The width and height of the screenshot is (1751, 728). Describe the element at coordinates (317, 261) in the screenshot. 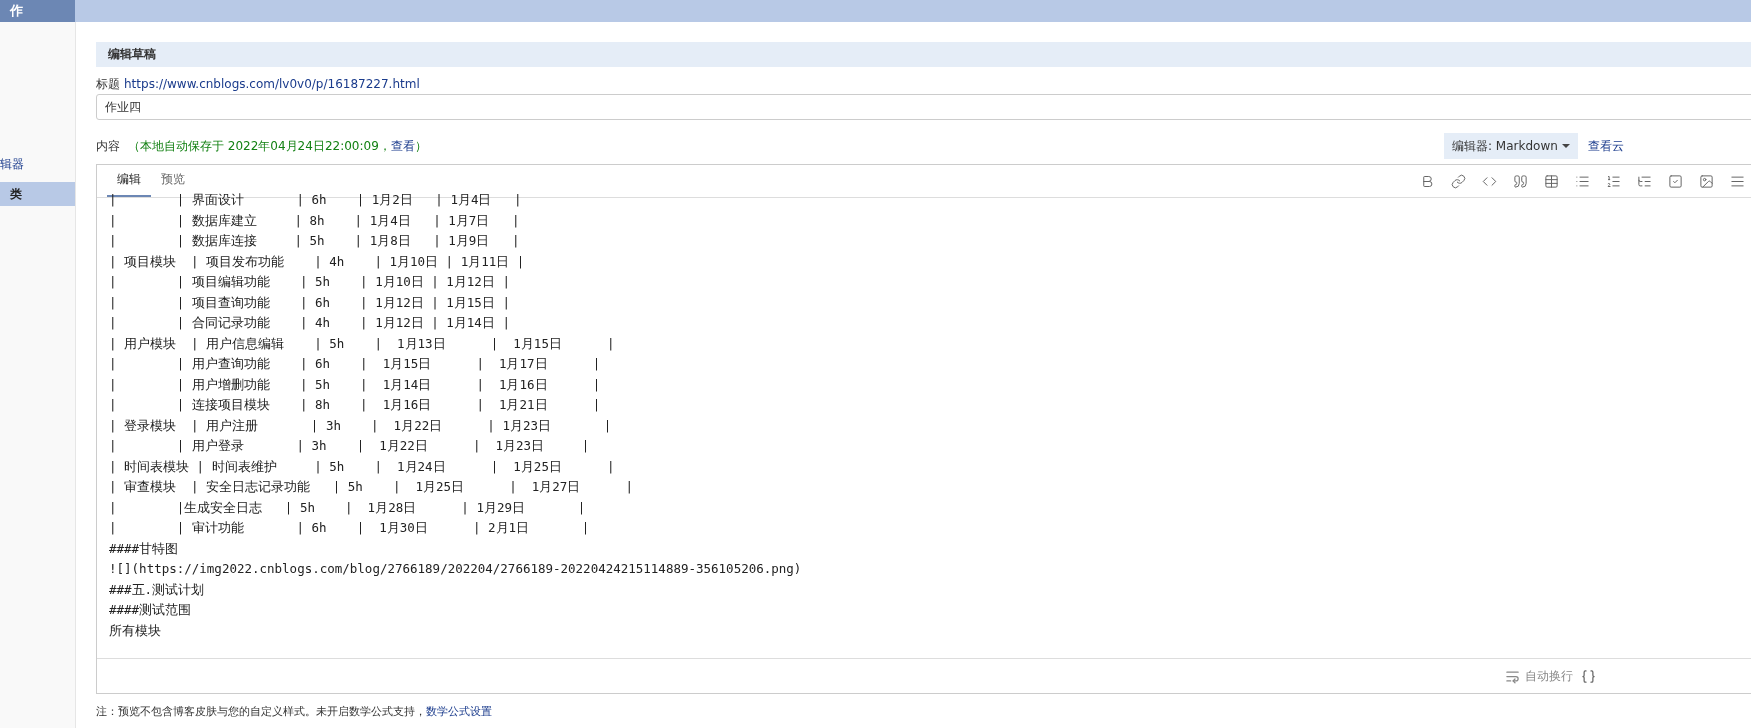

I see `code-line: | 项目模块 | 项目发布功能 | 4h | 1月10日 | 1月11日 |` at that location.